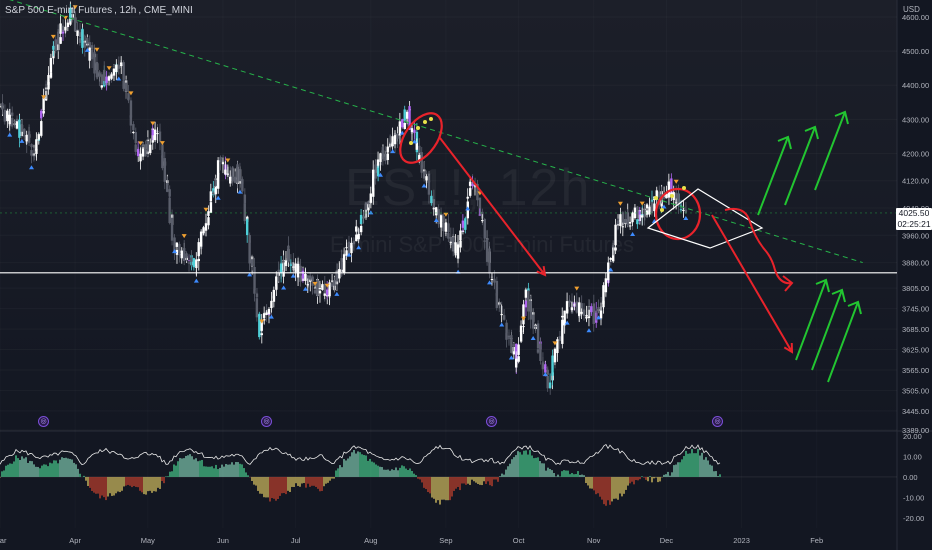 The image size is (932, 550). I want to click on bar-countdown: 02:25:21, so click(914, 224).